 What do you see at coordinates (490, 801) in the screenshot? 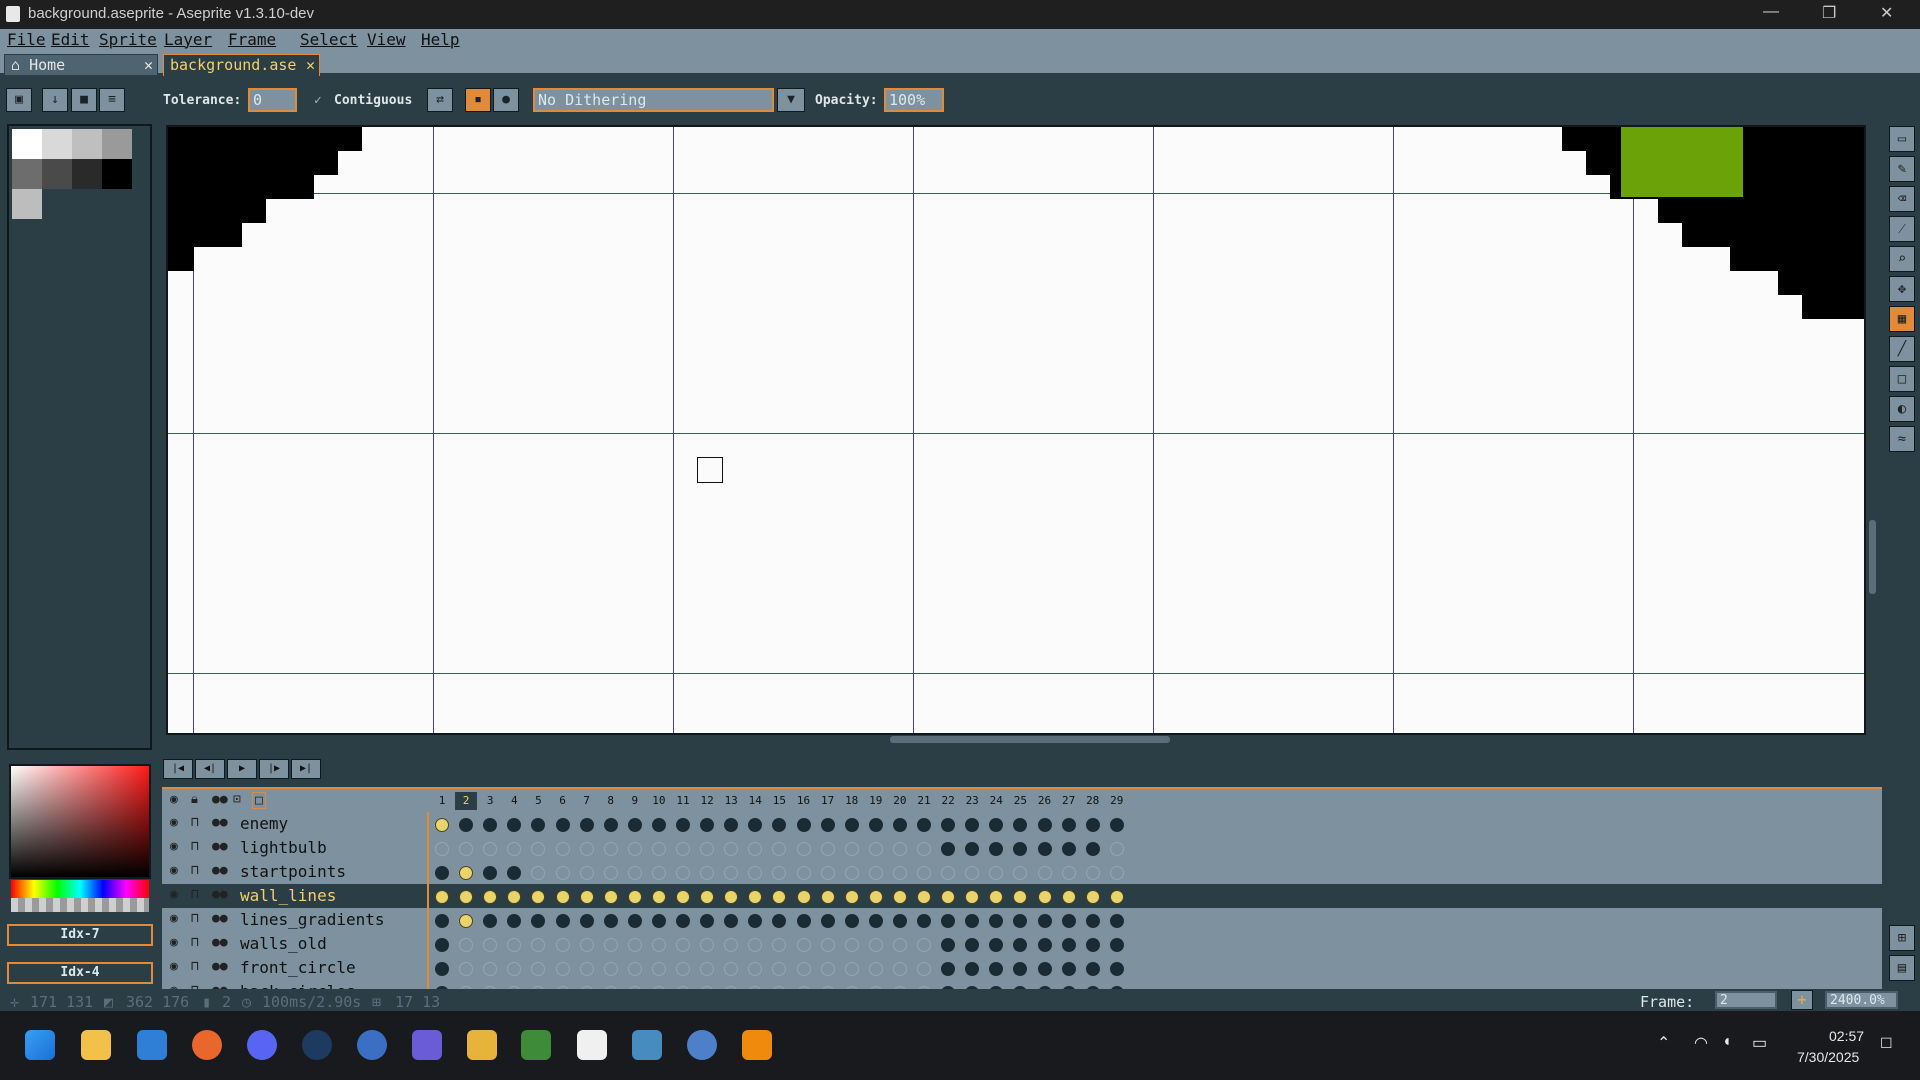
I see `frame-header-3: 3` at bounding box center [490, 801].